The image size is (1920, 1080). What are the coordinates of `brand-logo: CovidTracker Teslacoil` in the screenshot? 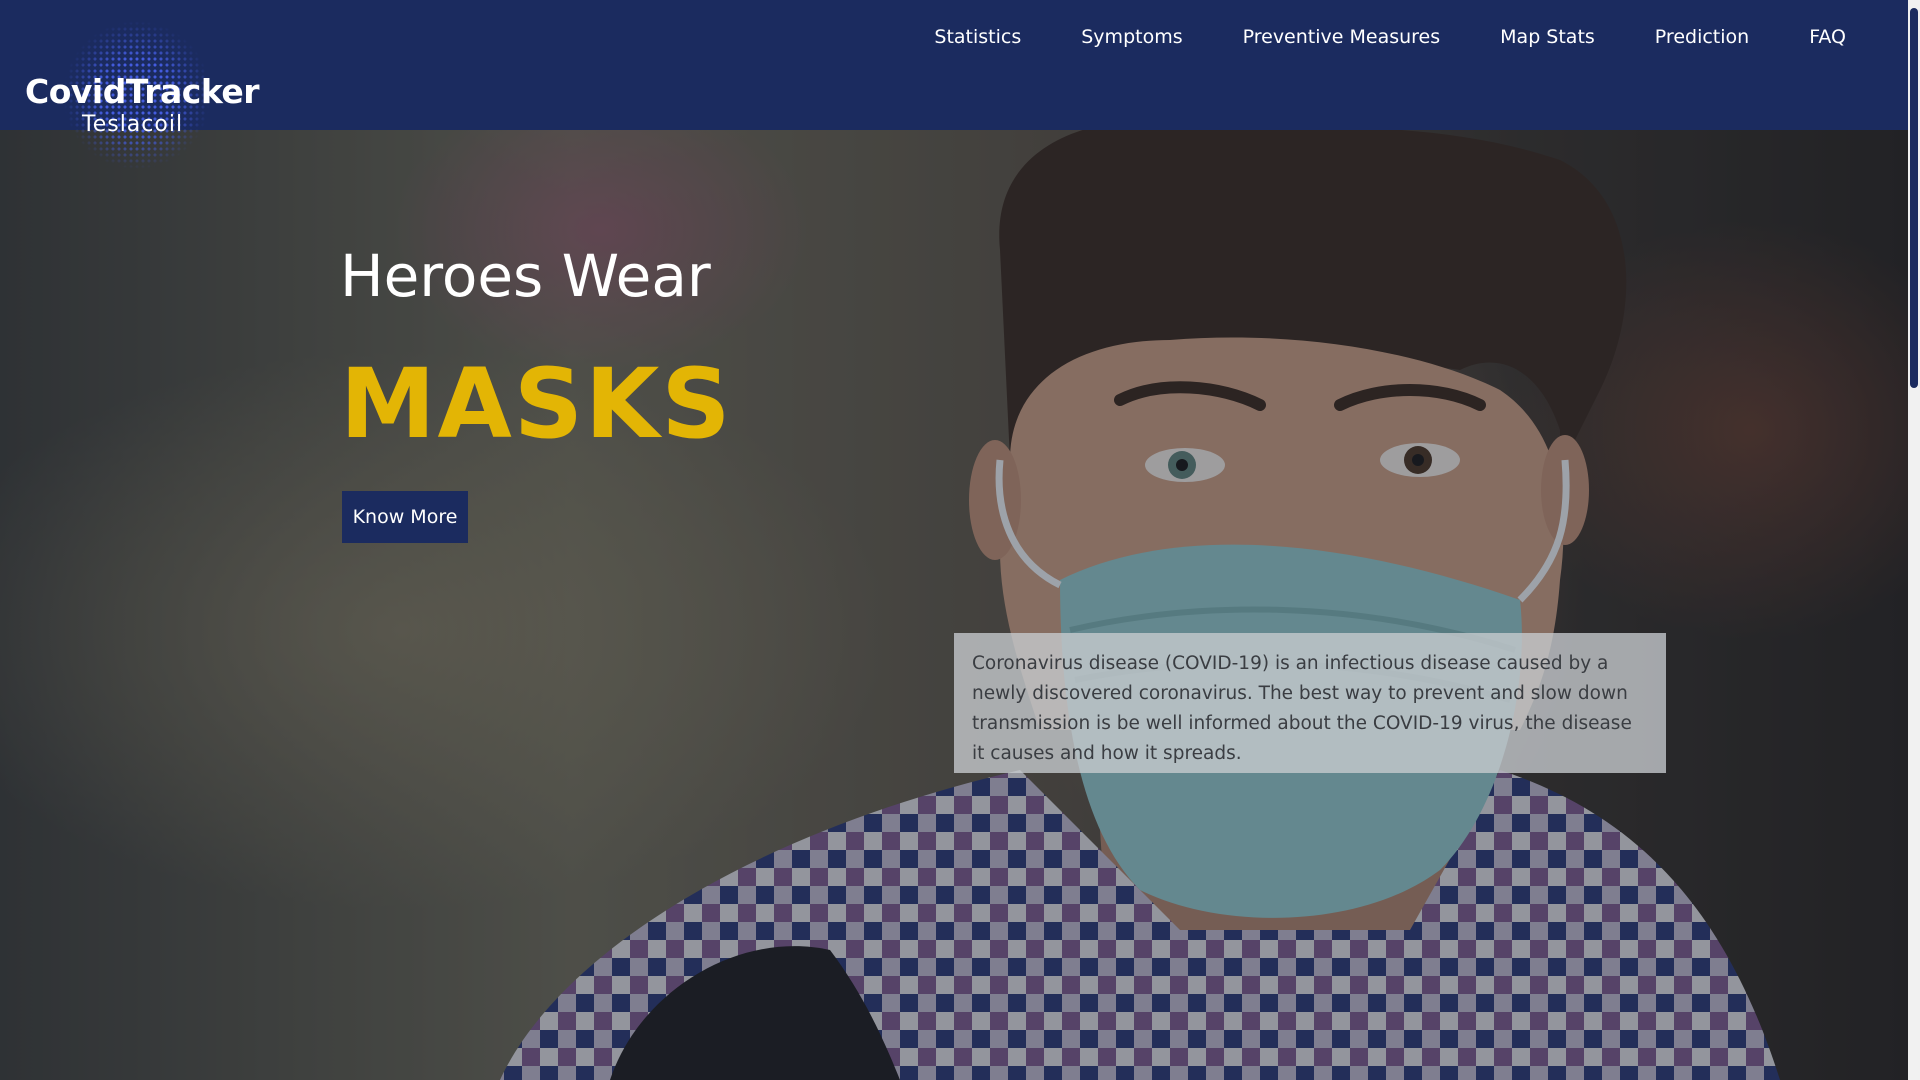 It's located at (140, 95).